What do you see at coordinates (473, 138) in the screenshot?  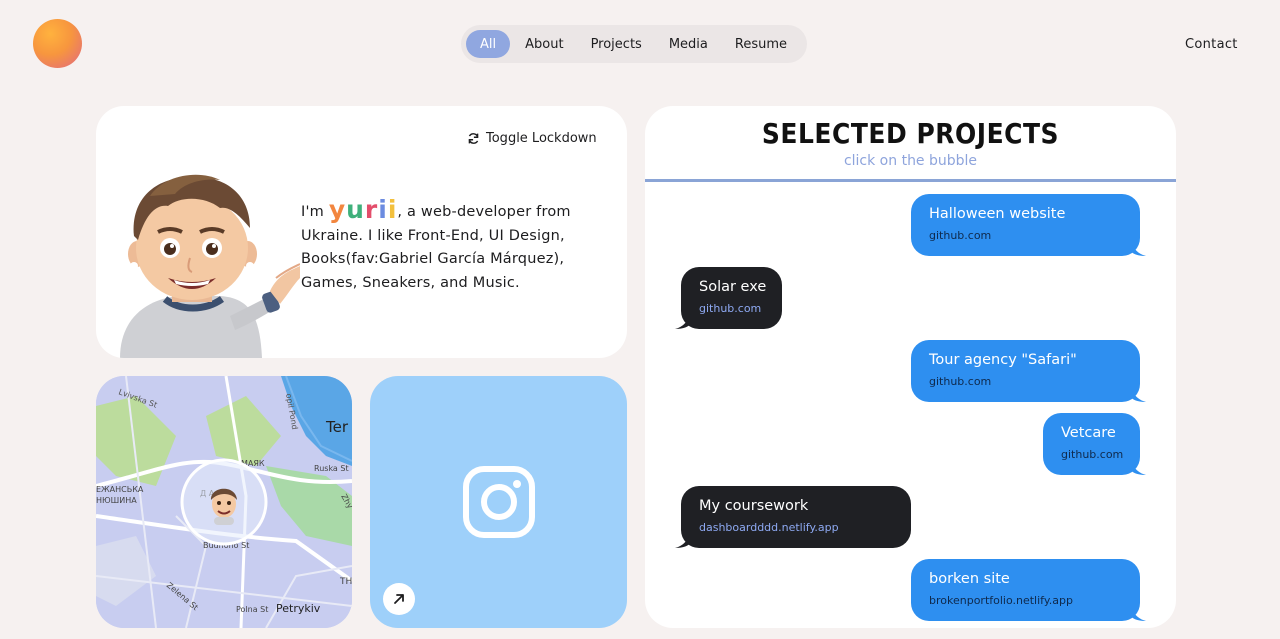 I see `refresh-icon` at bounding box center [473, 138].